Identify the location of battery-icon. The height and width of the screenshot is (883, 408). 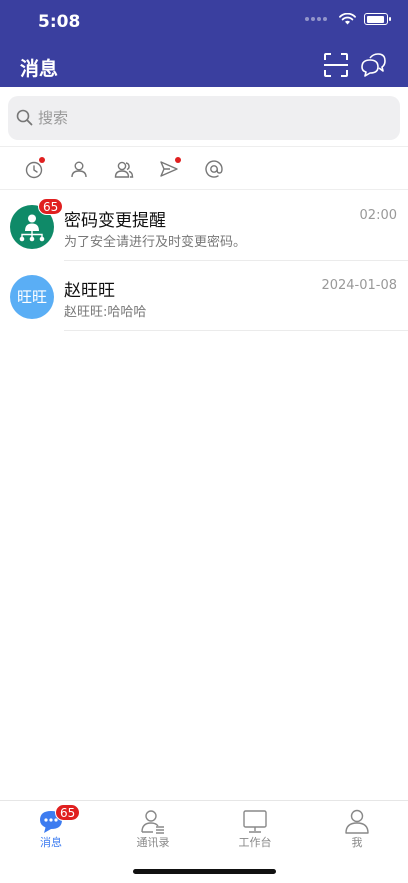
(377, 19).